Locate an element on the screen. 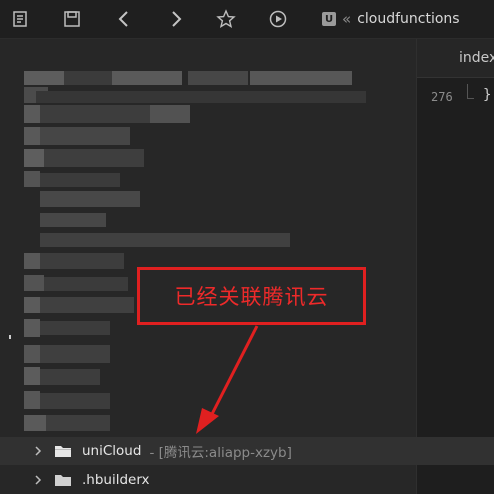 The height and width of the screenshot is (494, 494). app-icon: U is located at coordinates (329, 19).